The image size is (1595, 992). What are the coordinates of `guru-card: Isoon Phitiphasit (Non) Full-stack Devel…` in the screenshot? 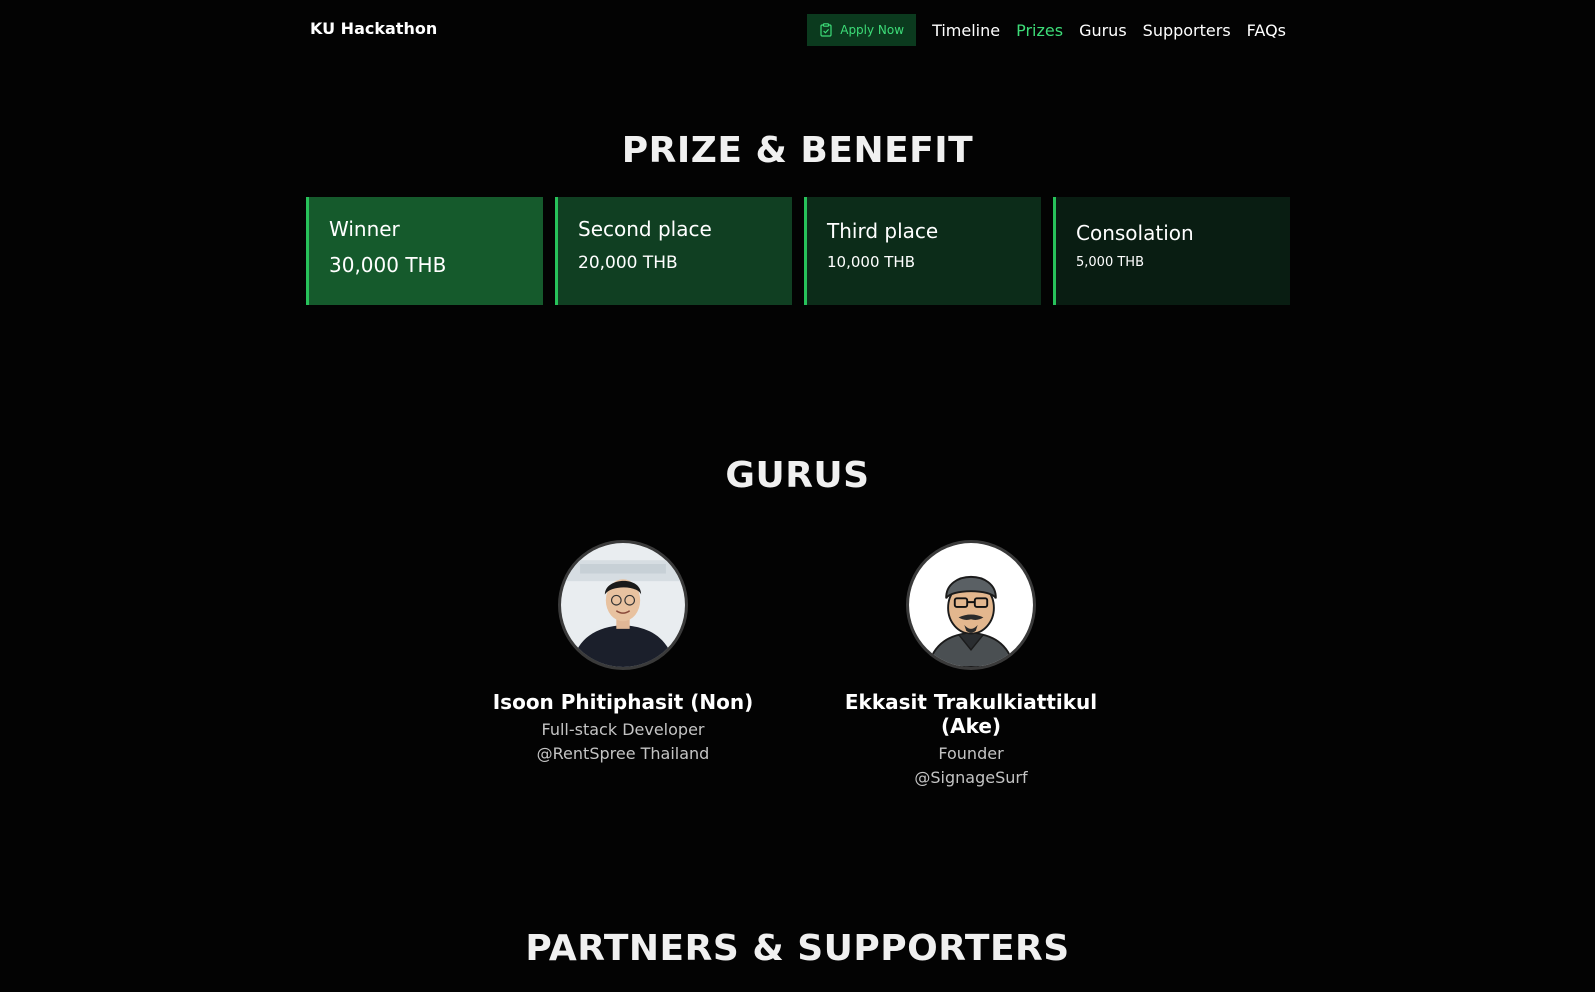 It's located at (623, 653).